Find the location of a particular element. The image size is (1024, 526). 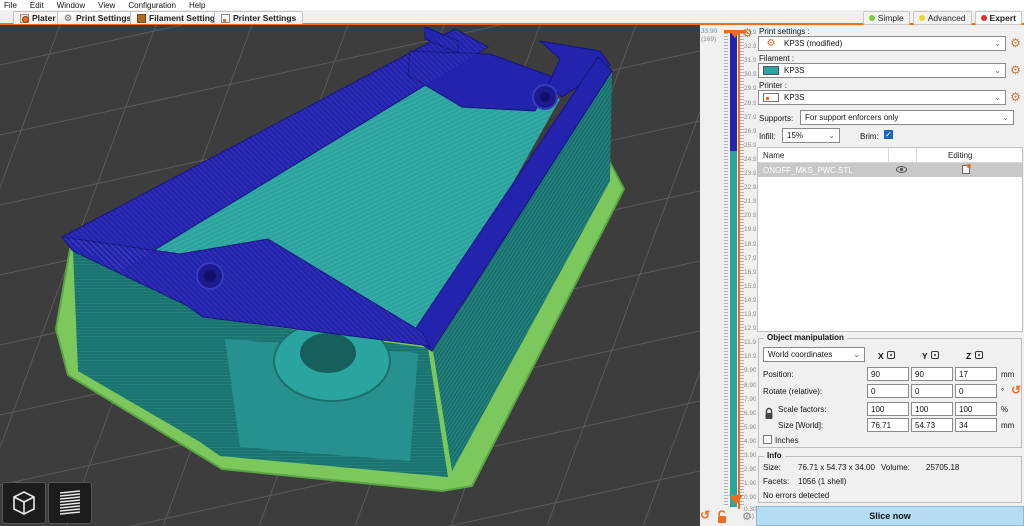

simple-mode-dot-icon is located at coordinates (871, 18).